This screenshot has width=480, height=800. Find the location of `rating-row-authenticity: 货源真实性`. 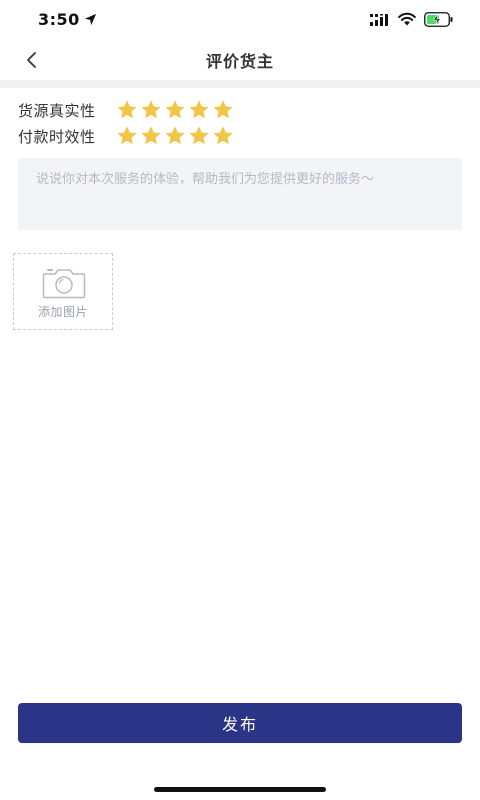

rating-row-authenticity: 货源真实性 is located at coordinates (126, 110).